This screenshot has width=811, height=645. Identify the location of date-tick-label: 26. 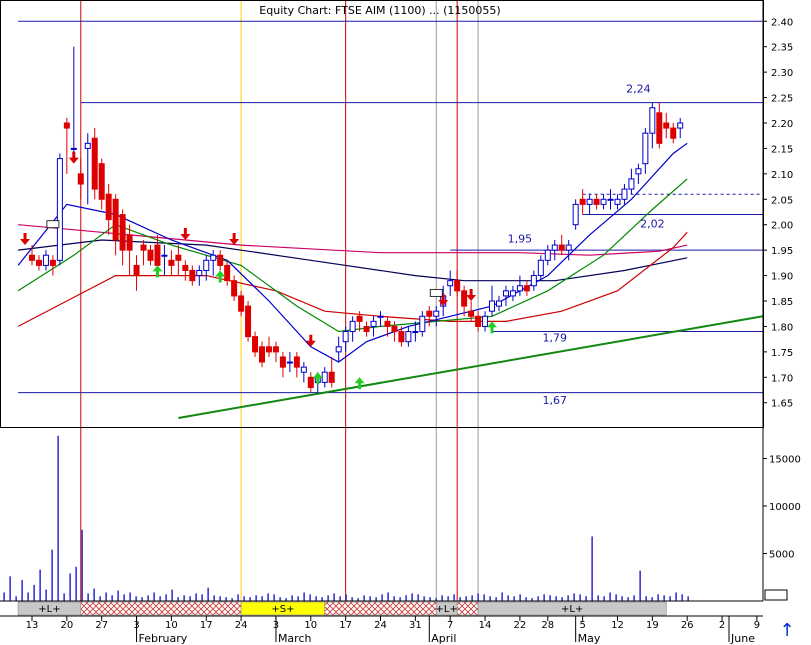
(687, 625).